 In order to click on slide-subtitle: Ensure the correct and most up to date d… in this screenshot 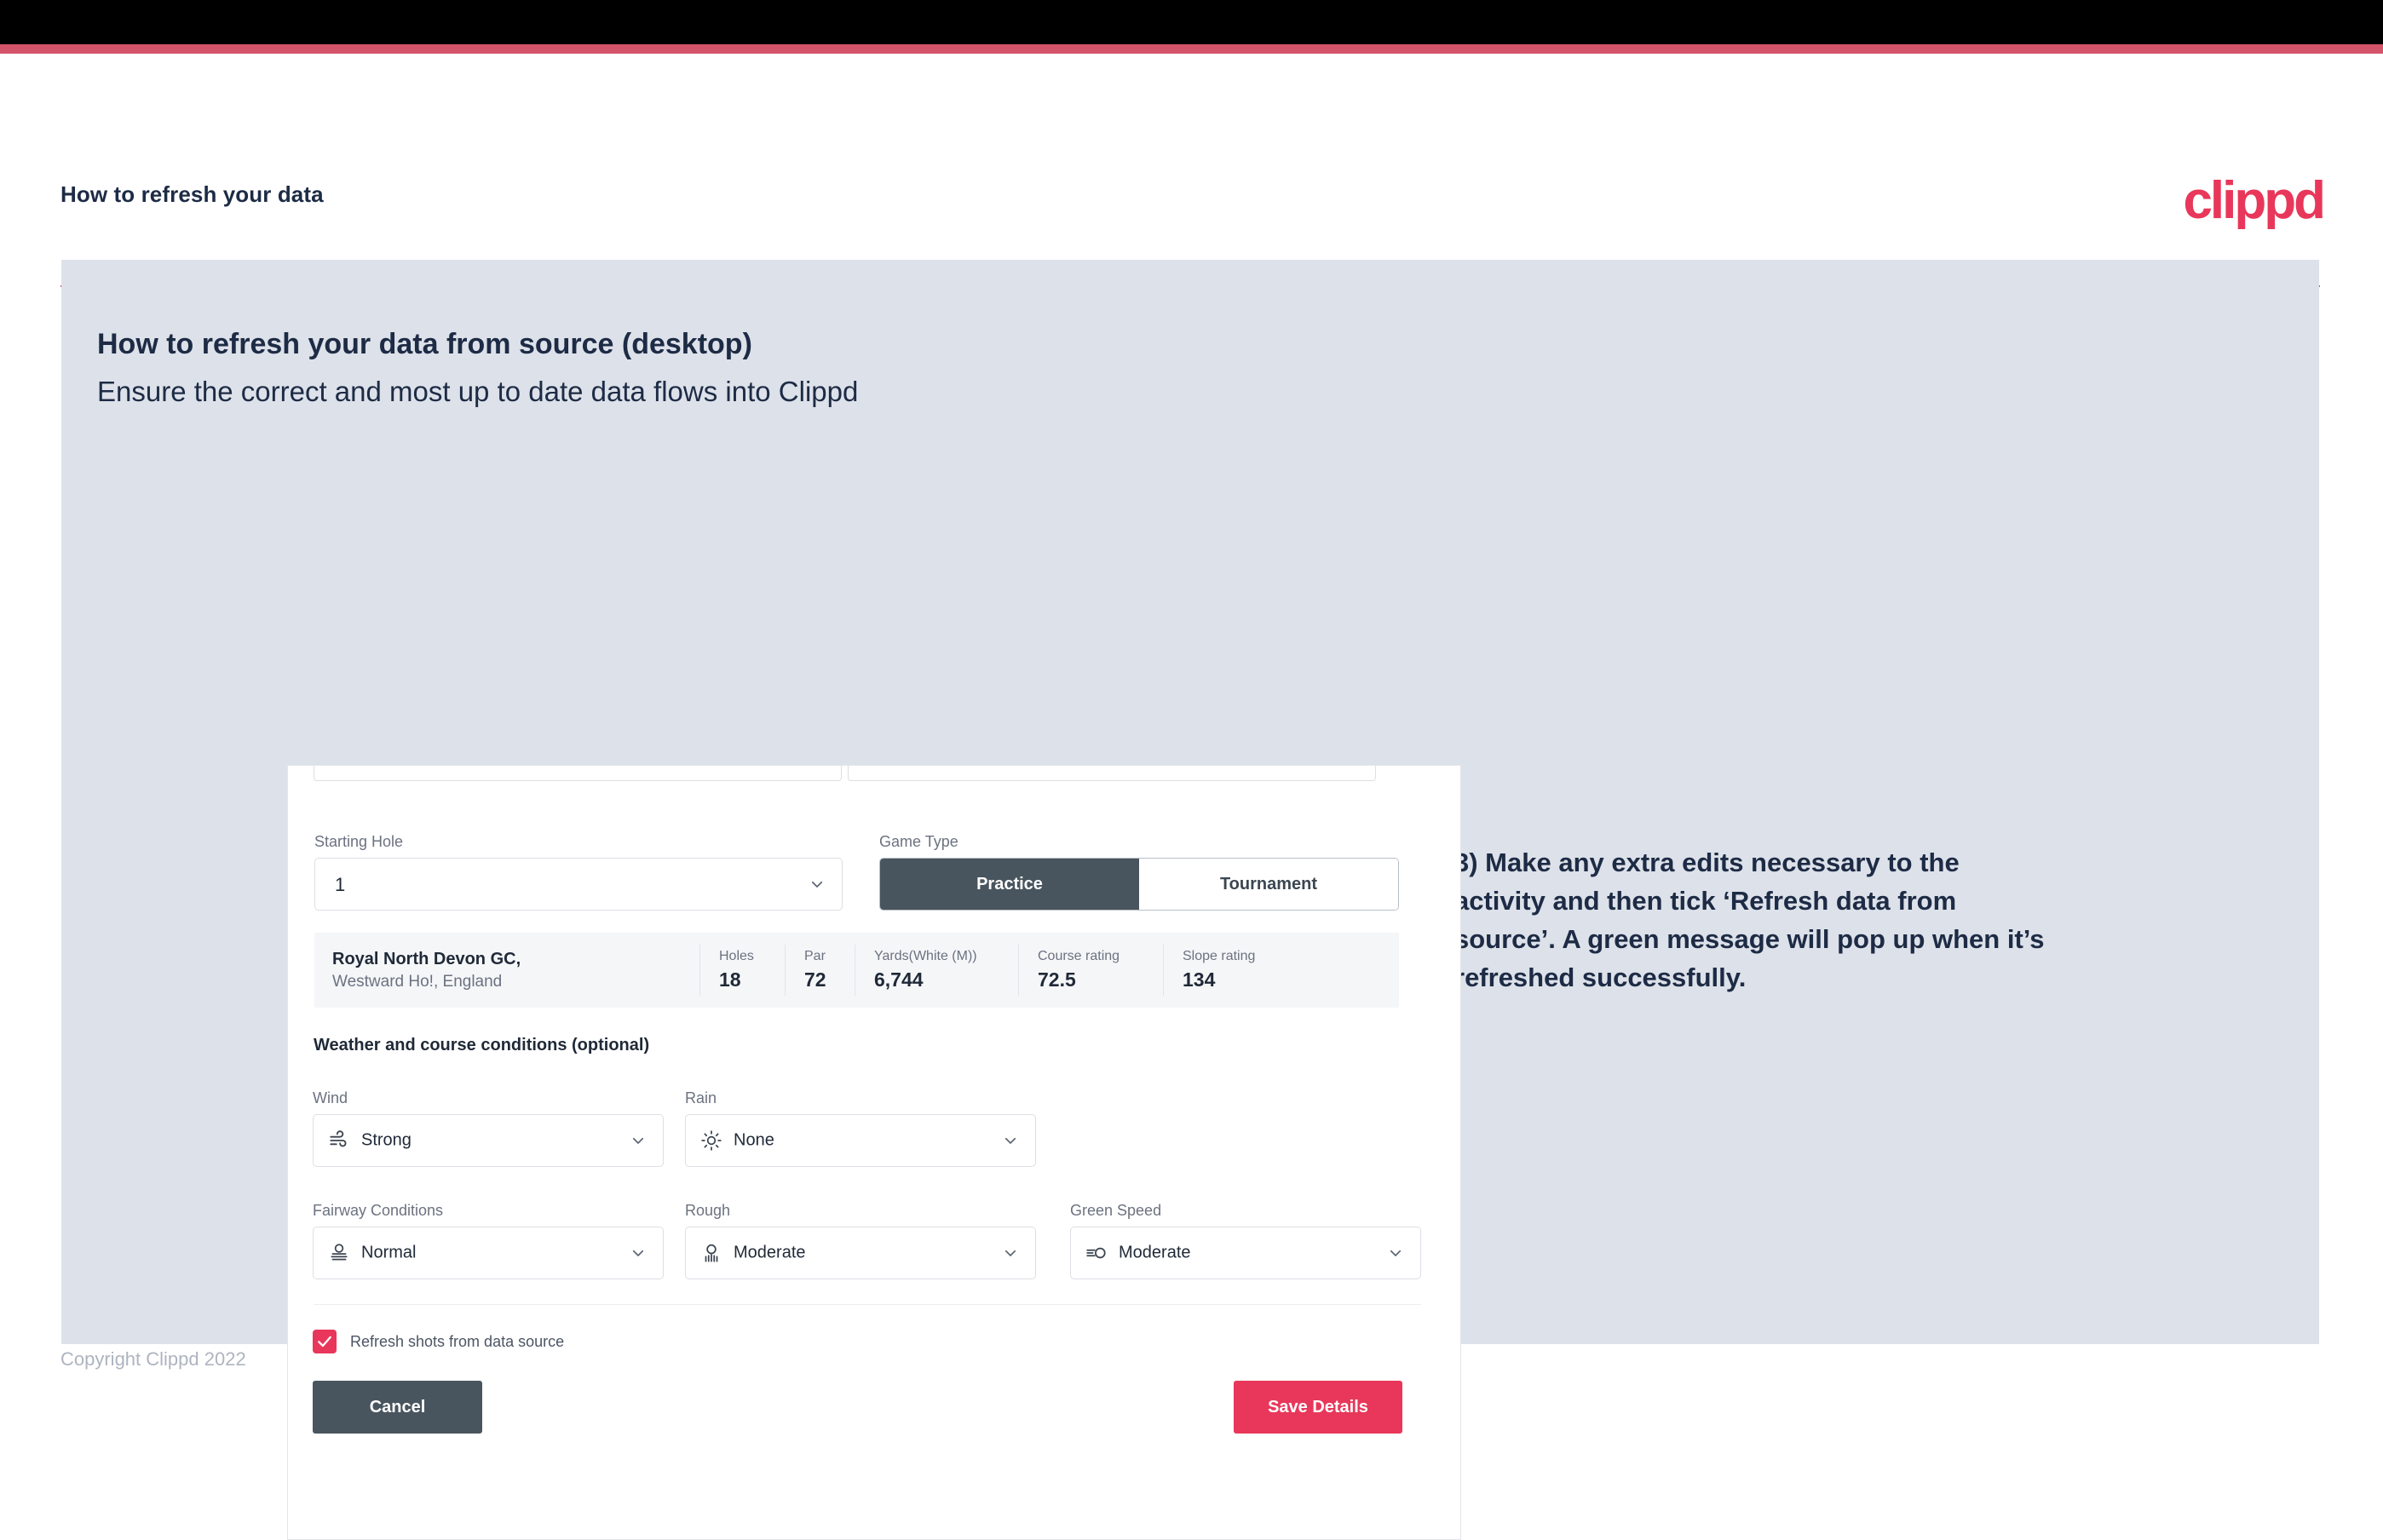, I will do `click(478, 391)`.